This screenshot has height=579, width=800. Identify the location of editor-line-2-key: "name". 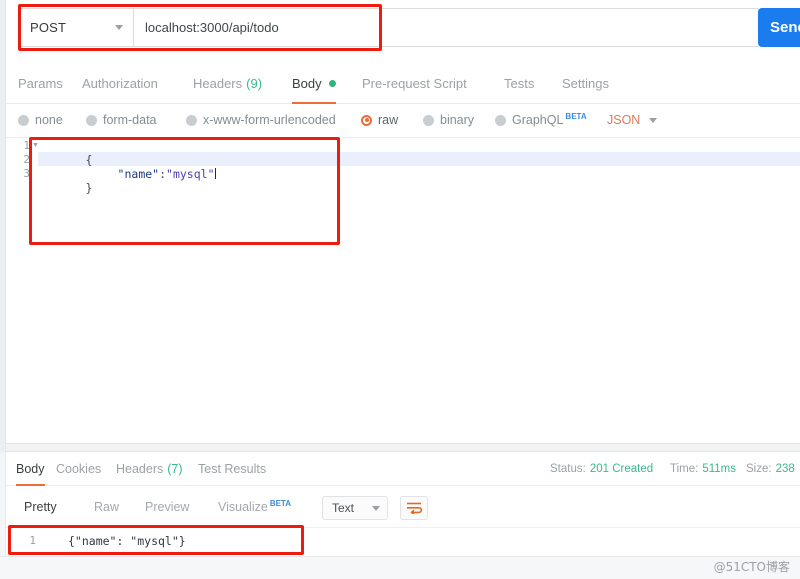
(138, 174).